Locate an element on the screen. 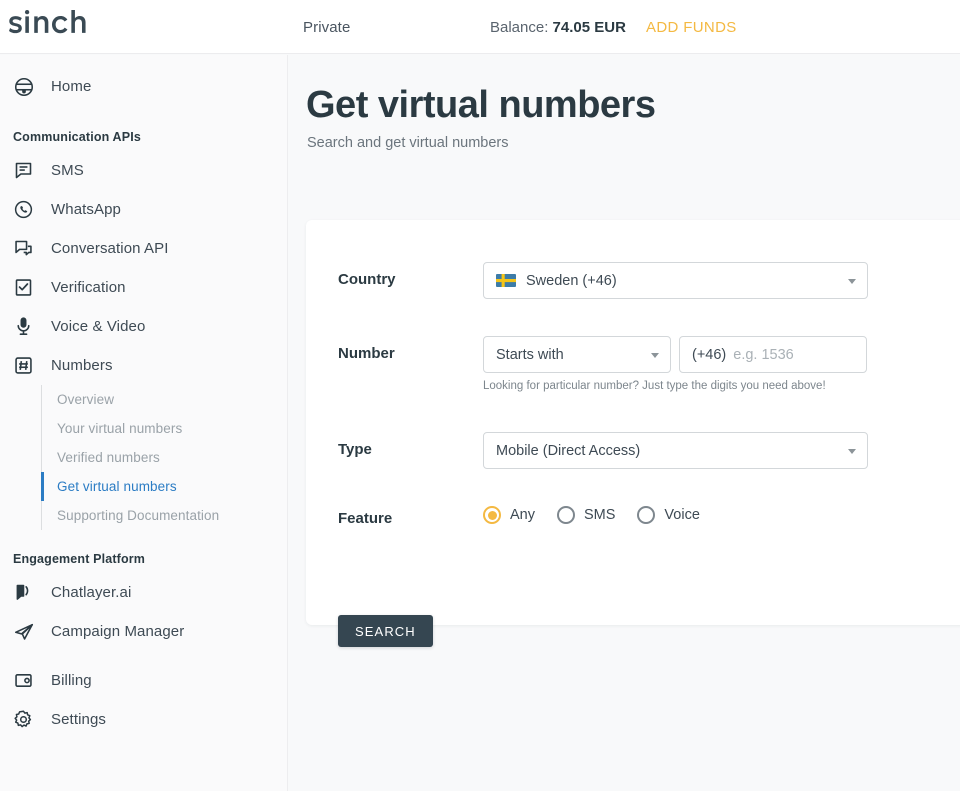 This screenshot has height=791, width=960. sweden-flag-icon is located at coordinates (506, 280).